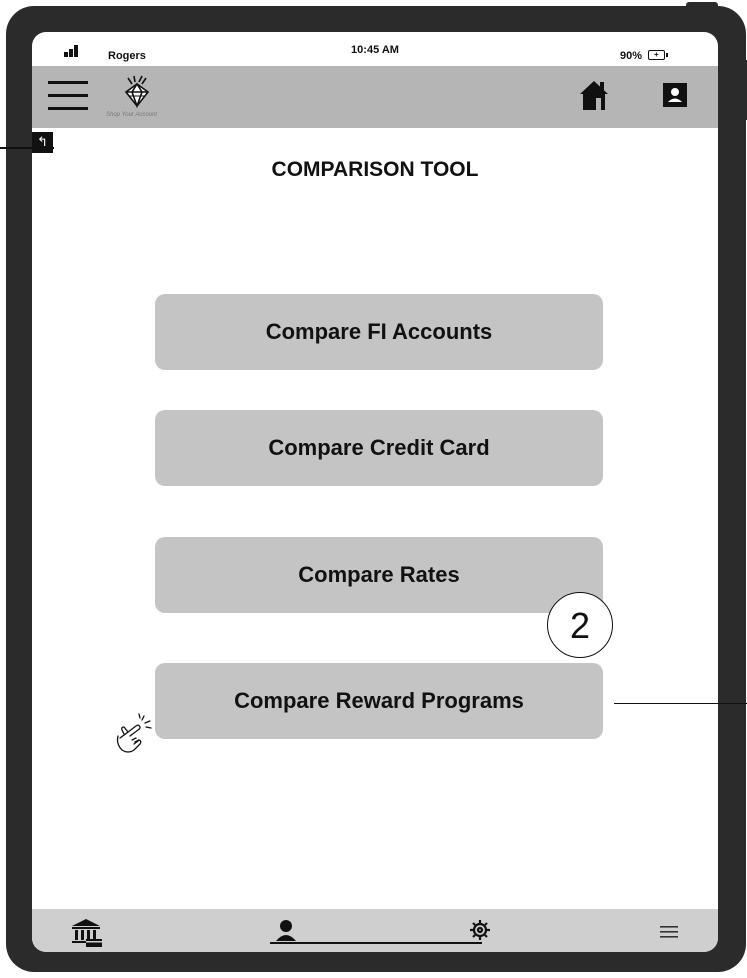 The height and width of the screenshot is (978, 747). Describe the element at coordinates (580, 625) in the screenshot. I see `annotation-callout: 2` at that location.